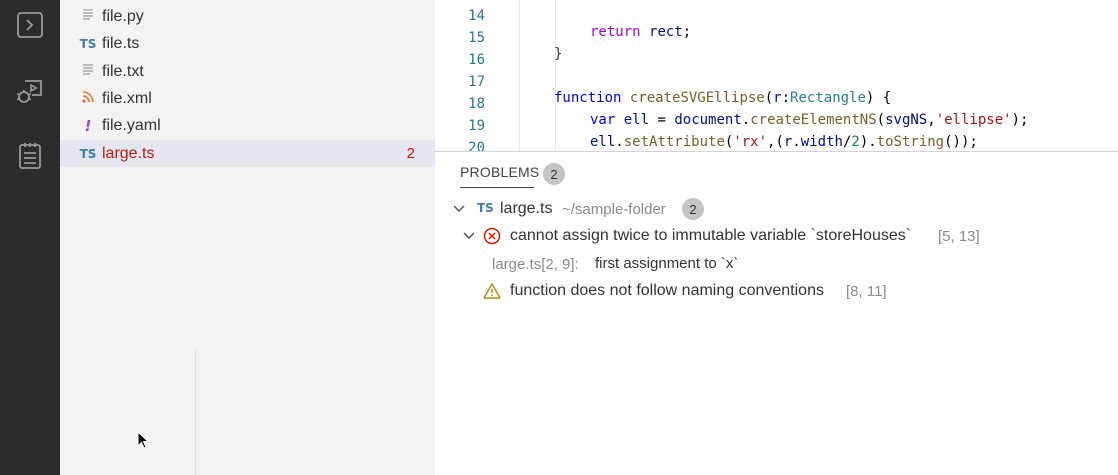 Image resolution: width=1118 pixels, height=475 pixels. Describe the element at coordinates (410, 153) in the screenshot. I see `problem-count-badge: 2` at that location.